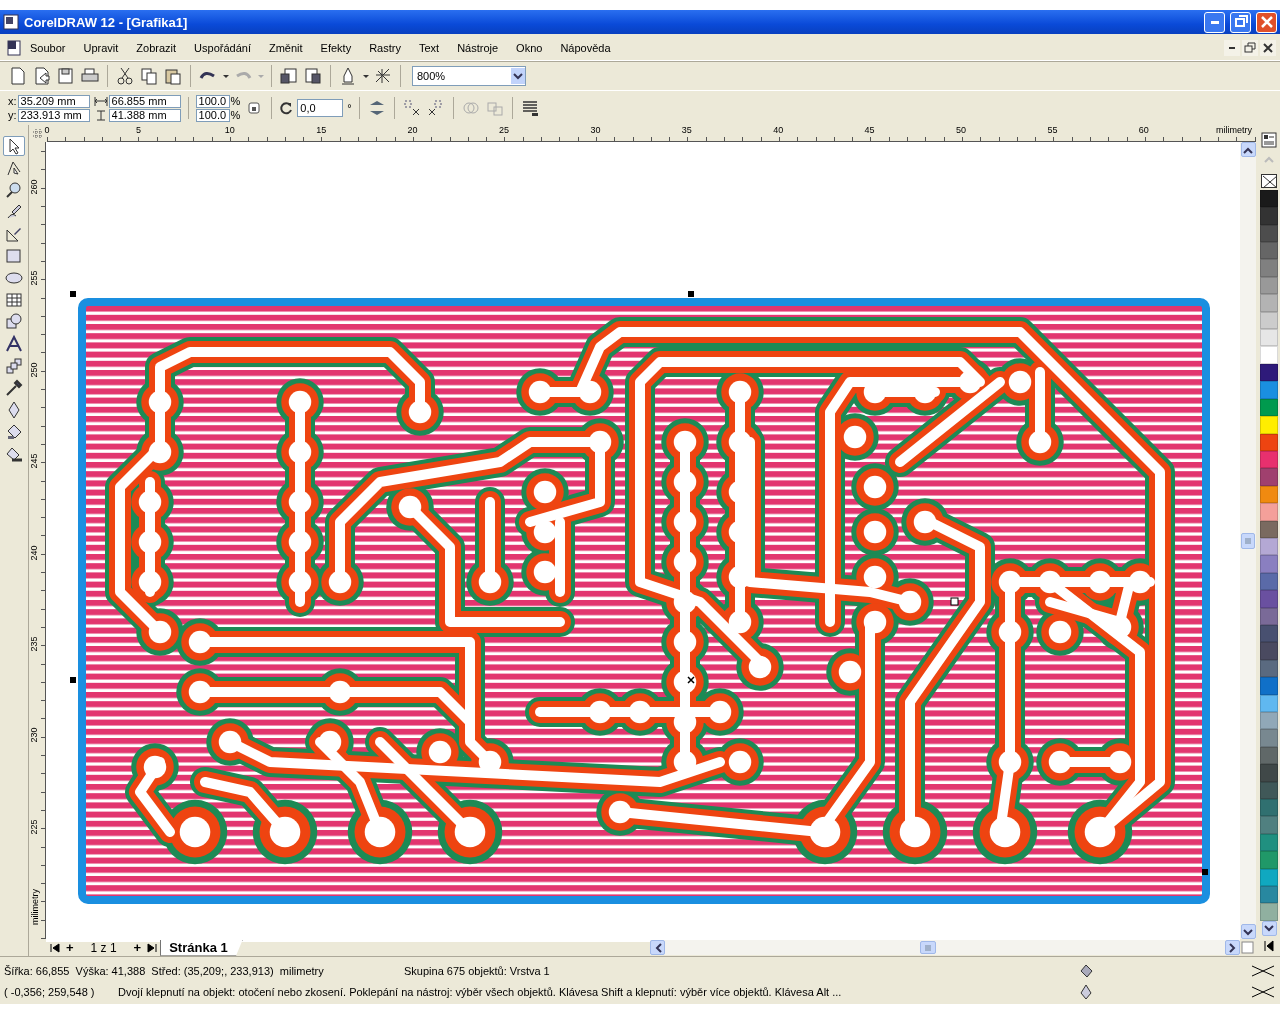 The image size is (1280, 1024). Describe the element at coordinates (144, 115) in the screenshot. I see `input-field: 41.388 mm` at that location.